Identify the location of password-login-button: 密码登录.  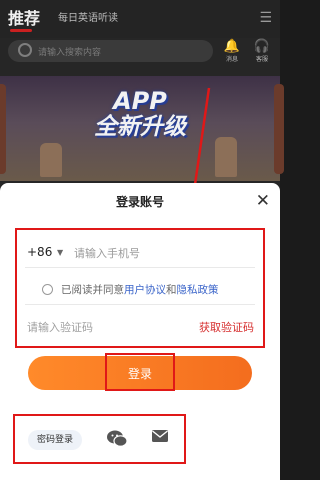
(55, 440).